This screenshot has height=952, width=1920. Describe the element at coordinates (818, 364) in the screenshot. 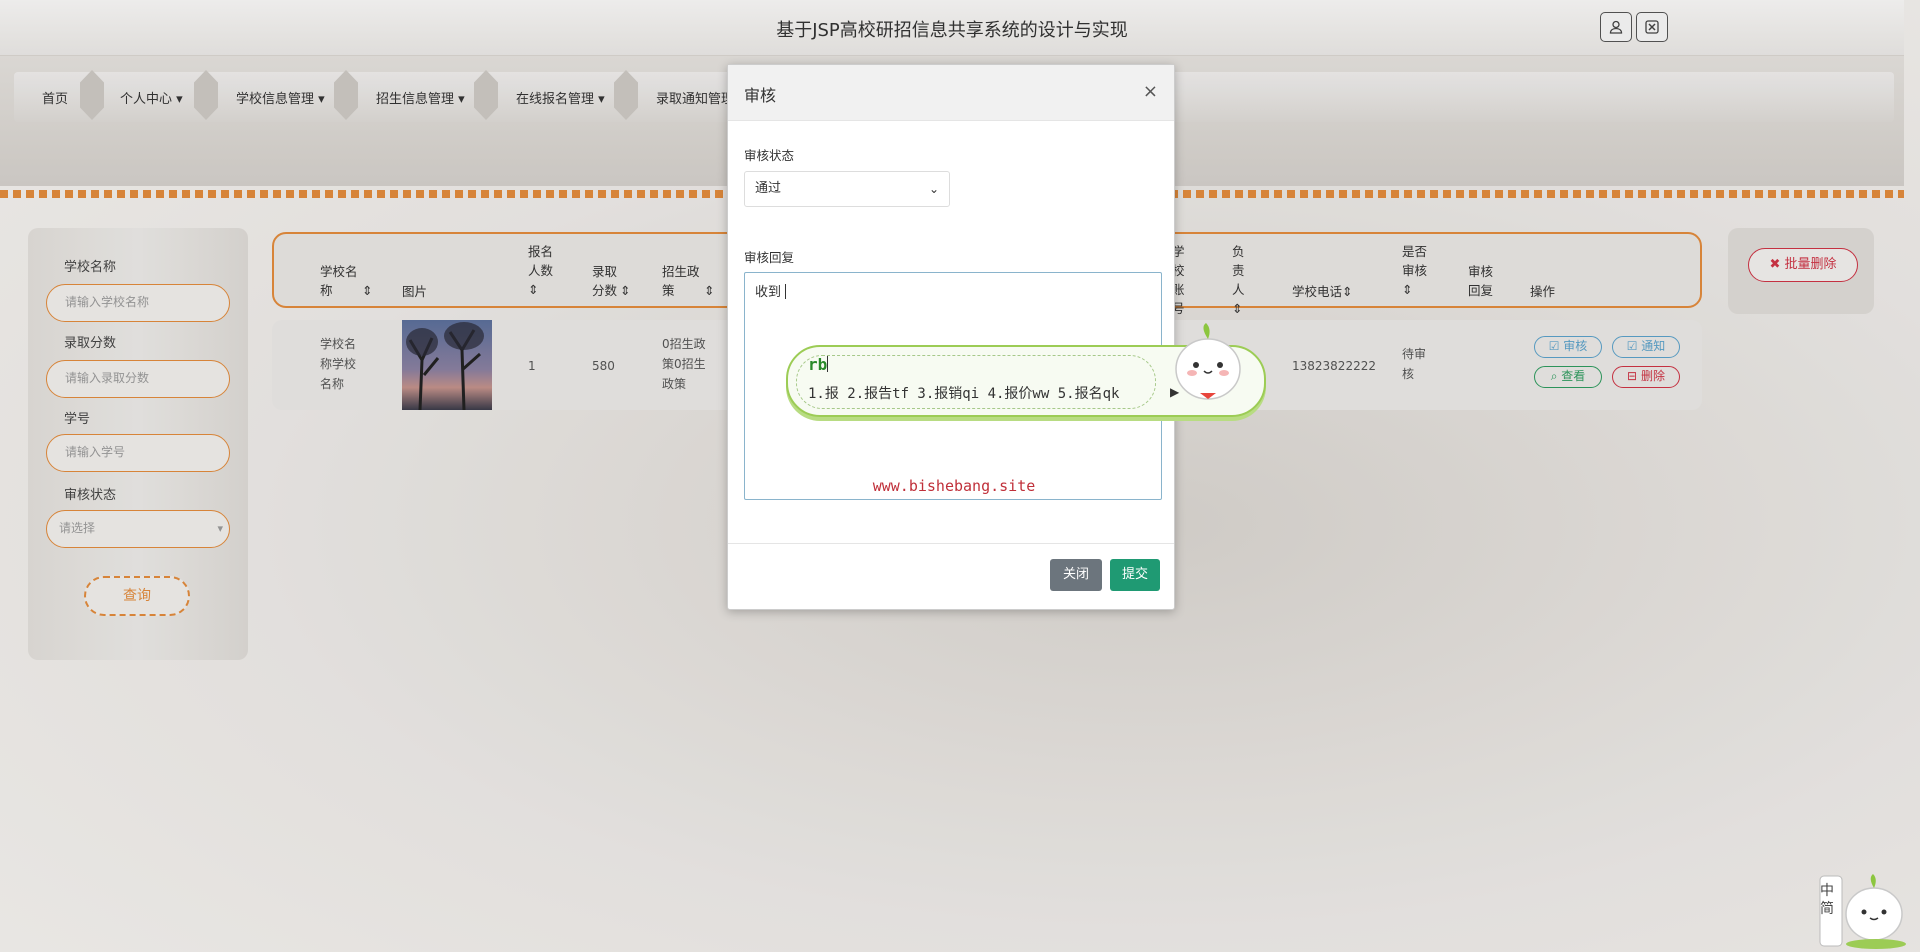

I see `ime-composition: rb` at that location.